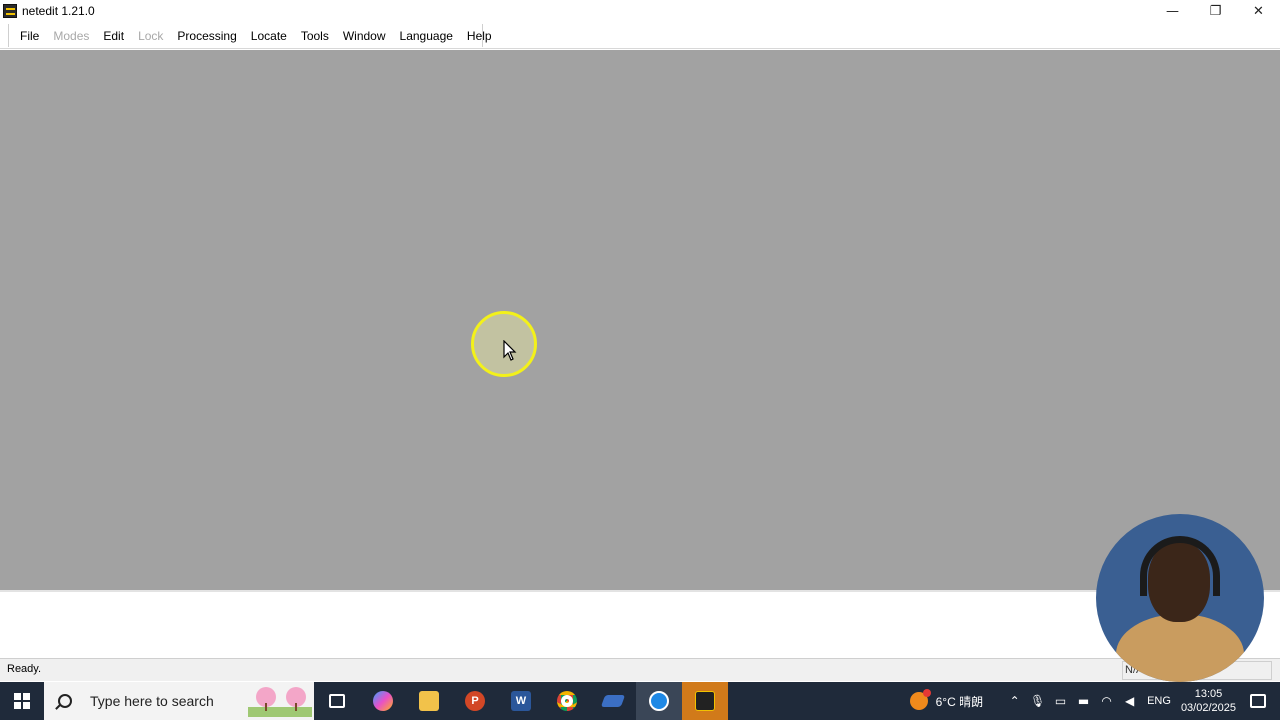 The image size is (1280, 720). What do you see at coordinates (640, 669) in the screenshot?
I see `status-bar: Ready. N/A` at bounding box center [640, 669].